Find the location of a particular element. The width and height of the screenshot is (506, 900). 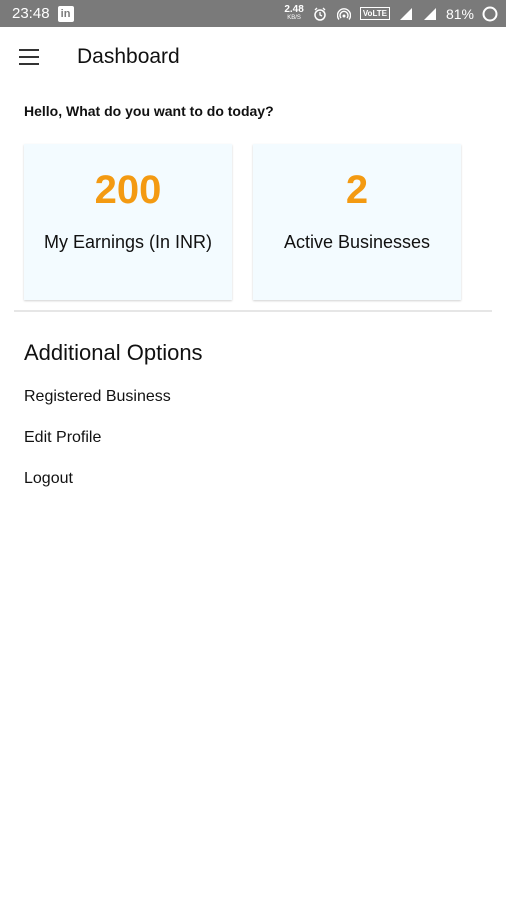

earnings-value: 200 is located at coordinates (128, 190).